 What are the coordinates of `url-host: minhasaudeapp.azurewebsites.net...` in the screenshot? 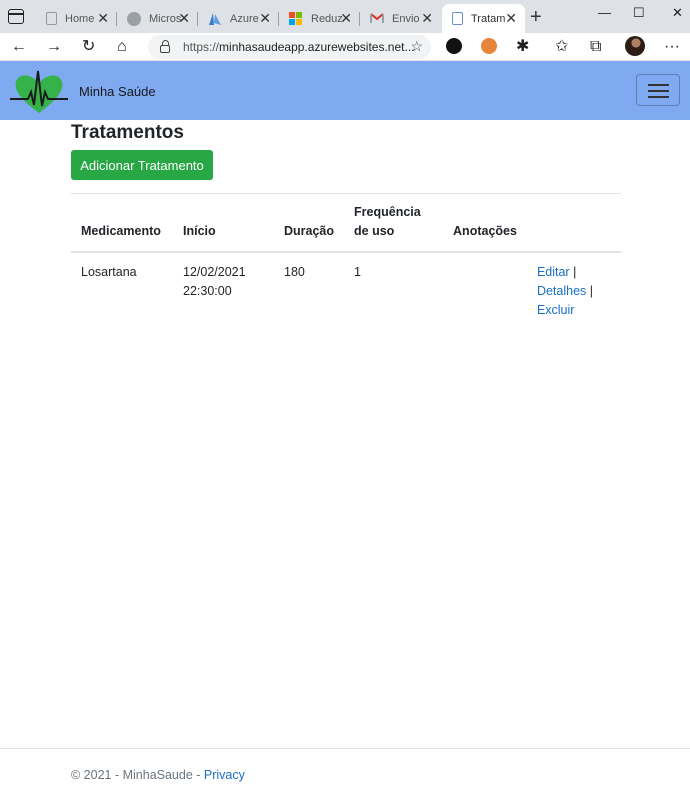 It's located at (317, 47).